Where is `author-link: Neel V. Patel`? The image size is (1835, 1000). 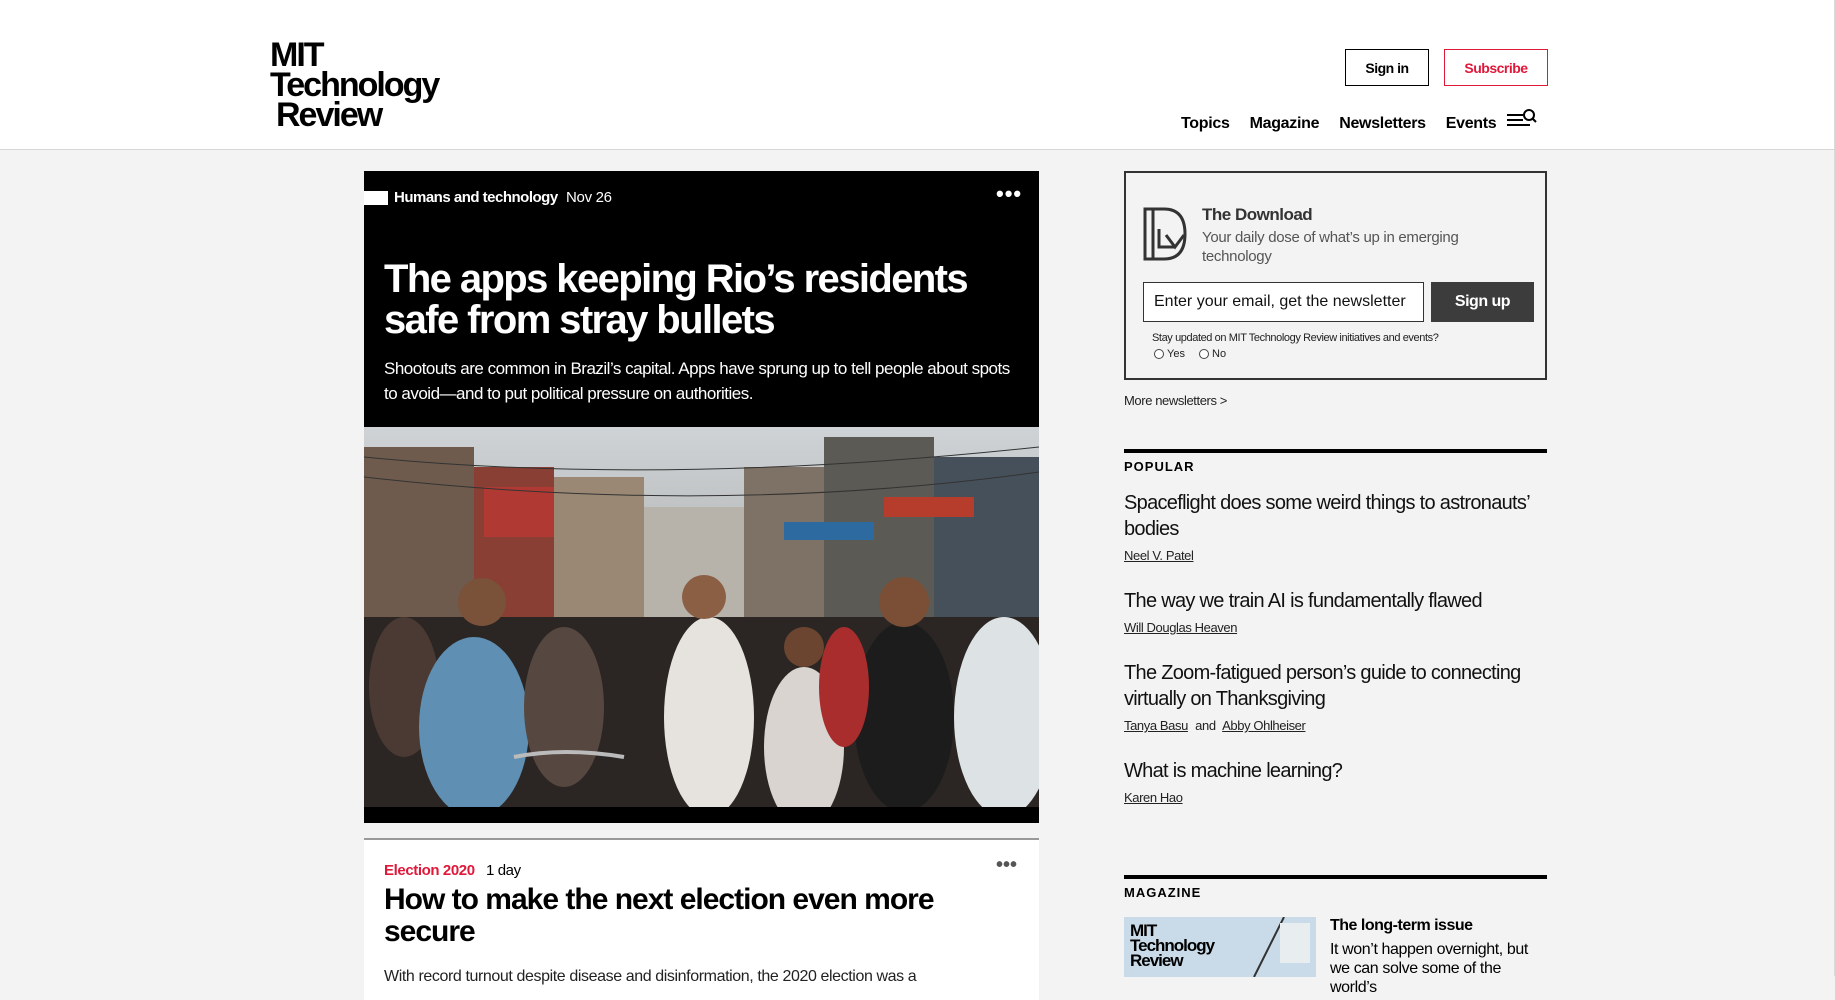
author-link: Neel V. Patel is located at coordinates (1159, 555).